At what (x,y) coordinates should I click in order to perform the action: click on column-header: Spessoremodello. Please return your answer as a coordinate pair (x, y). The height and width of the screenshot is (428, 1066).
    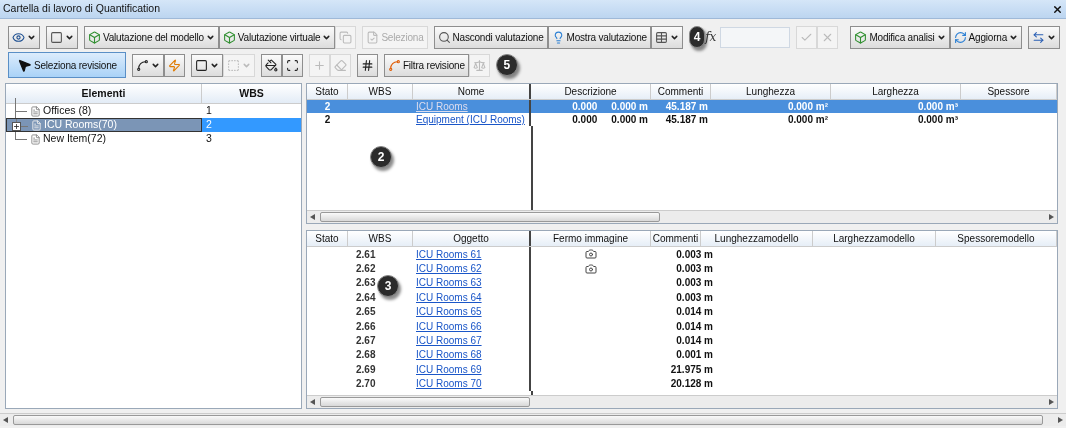
    Looking at the image, I should click on (996, 238).